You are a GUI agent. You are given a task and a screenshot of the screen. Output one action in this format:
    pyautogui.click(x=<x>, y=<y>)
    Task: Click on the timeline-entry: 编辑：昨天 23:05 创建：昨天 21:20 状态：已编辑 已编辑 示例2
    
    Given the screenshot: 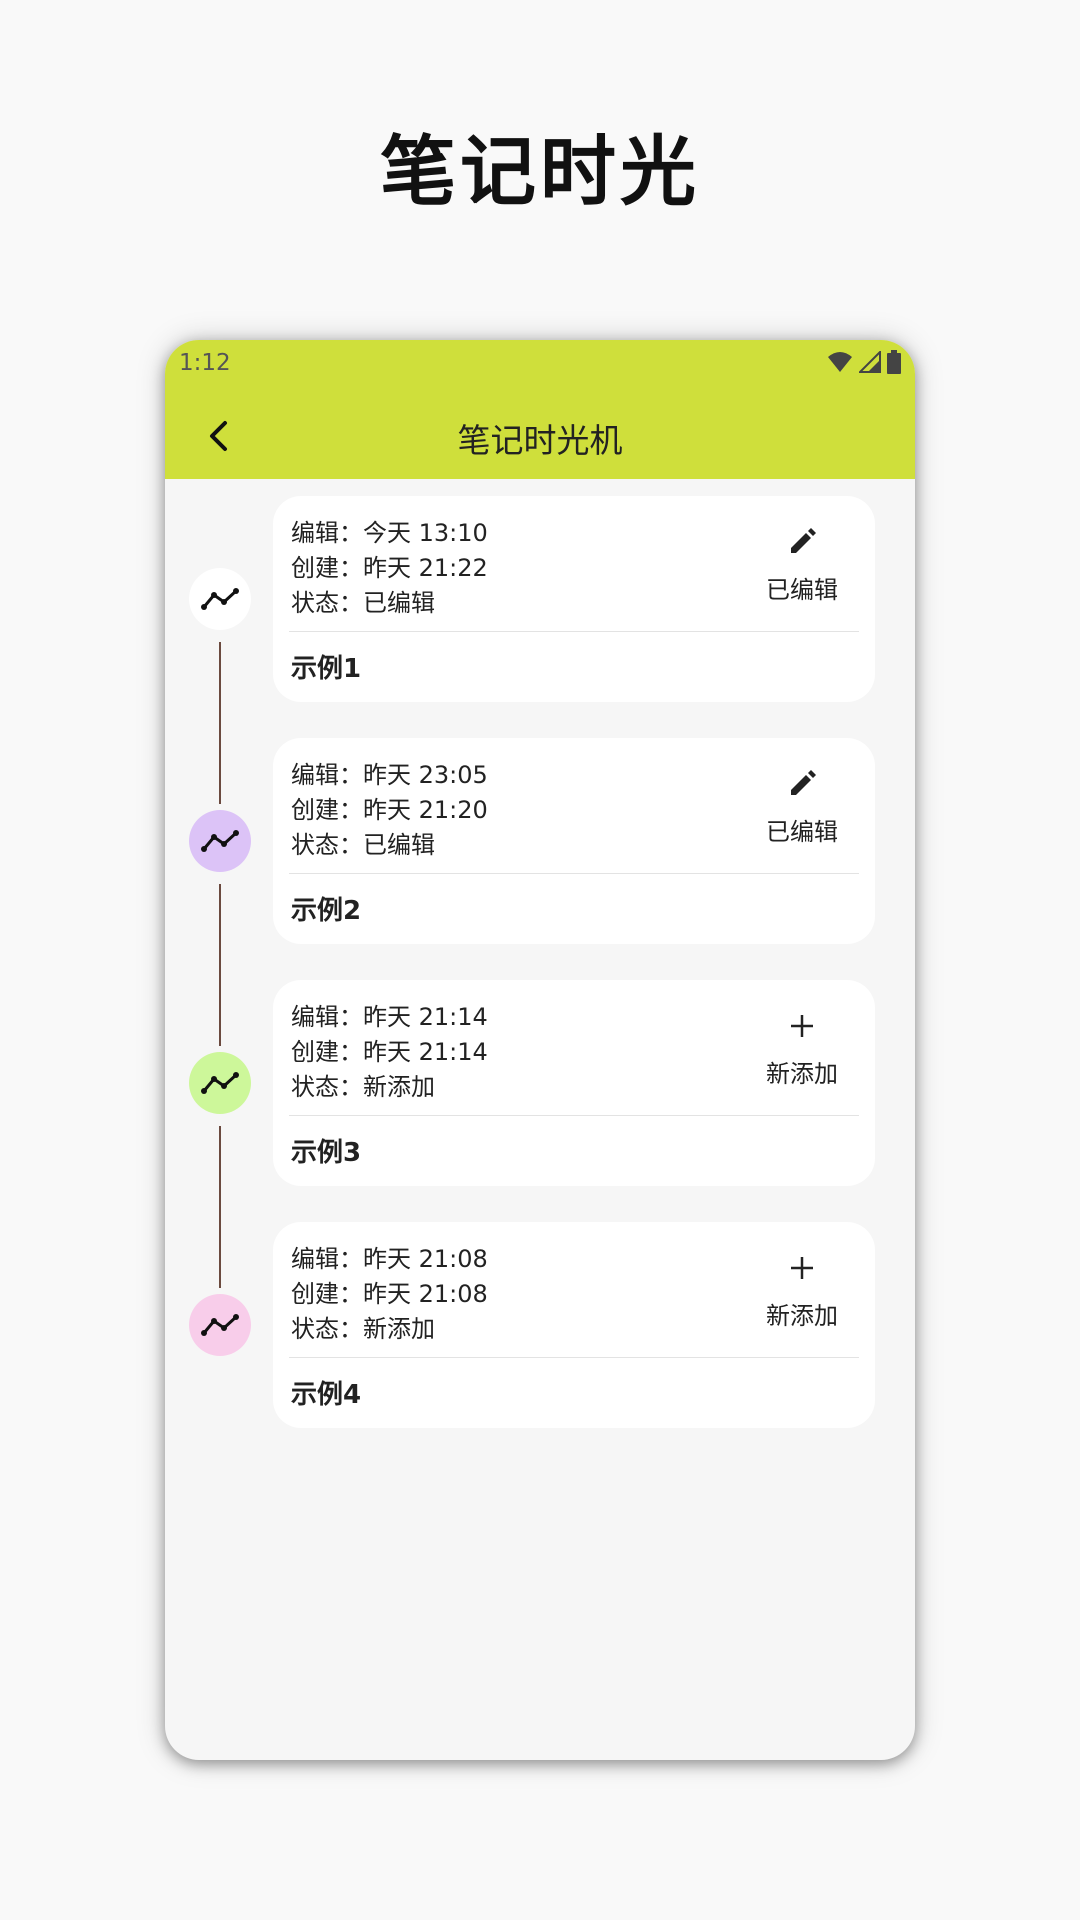 What is the action you would take?
    pyautogui.click(x=540, y=892)
    